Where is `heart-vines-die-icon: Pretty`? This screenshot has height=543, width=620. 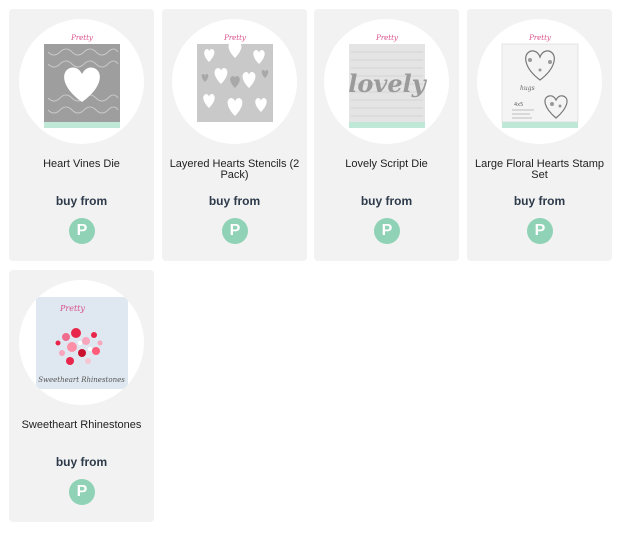
heart-vines-die-icon: Pretty is located at coordinates (81, 81).